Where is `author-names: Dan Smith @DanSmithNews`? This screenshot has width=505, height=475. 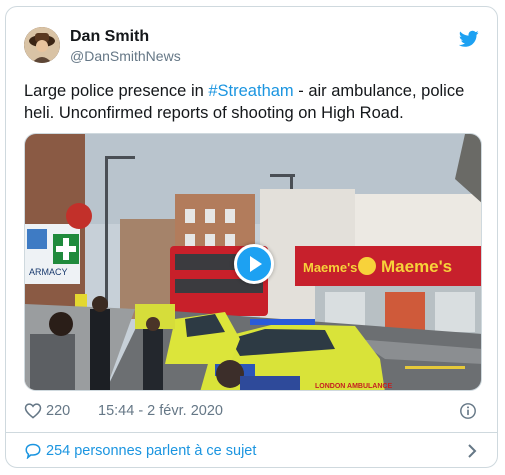 author-names: Dan Smith @DanSmithNews is located at coordinates (125, 46).